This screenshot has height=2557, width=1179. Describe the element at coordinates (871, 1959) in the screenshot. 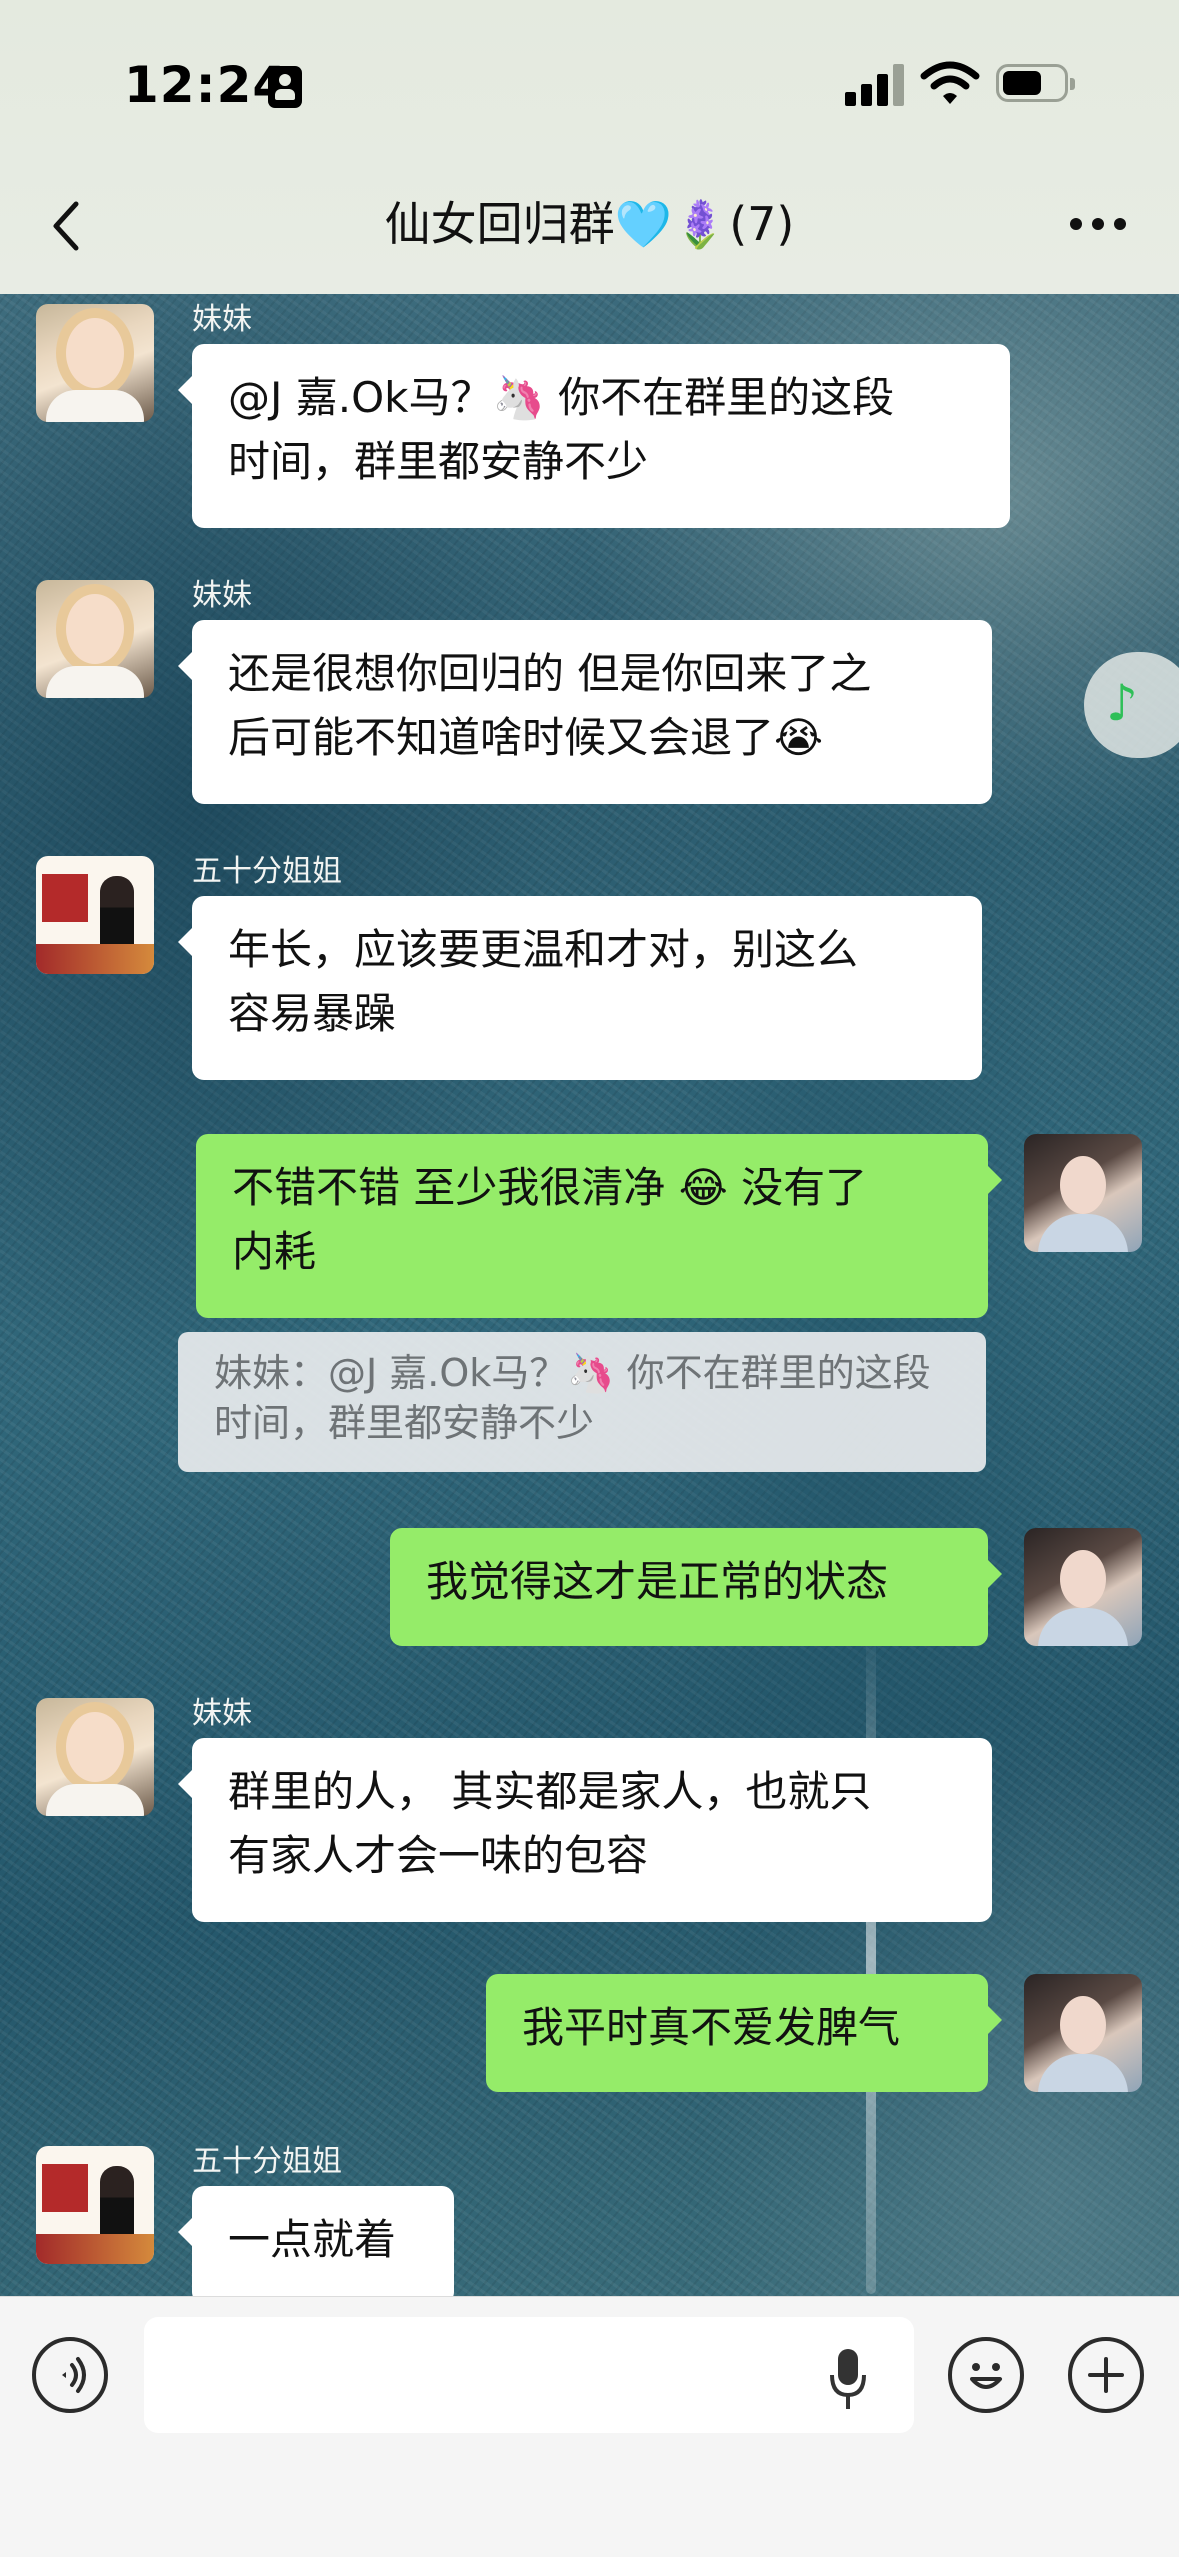

I see `background-texture` at that location.